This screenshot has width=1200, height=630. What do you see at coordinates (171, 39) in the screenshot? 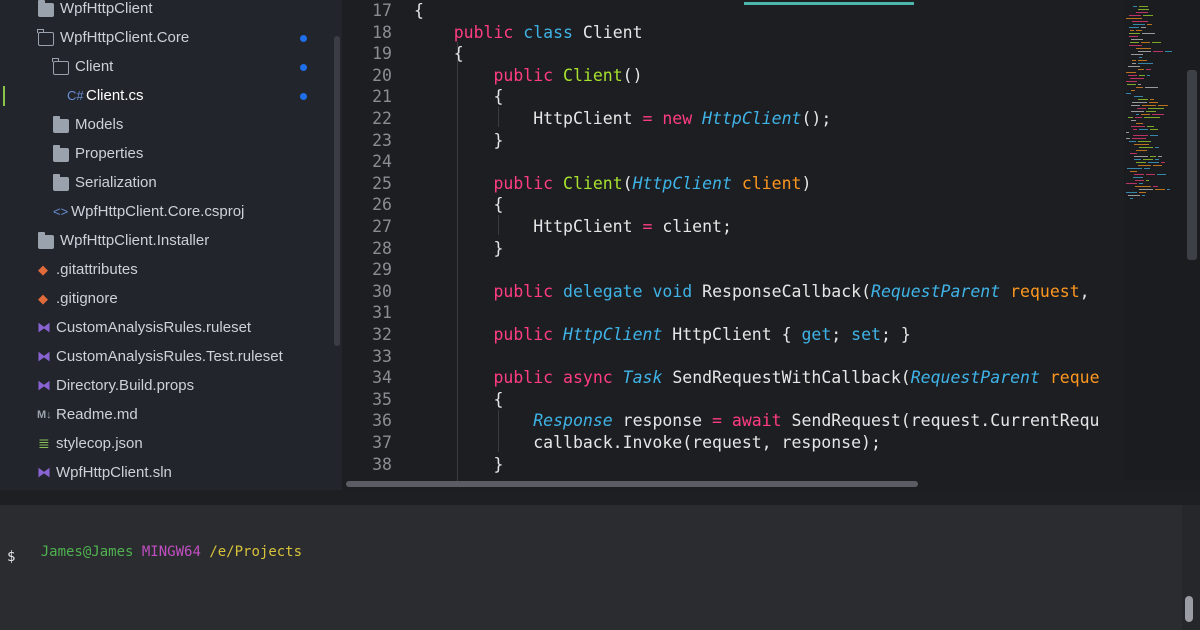
I see `tree-item-wpfhttpclient-core: WpfHttpClient.Core` at bounding box center [171, 39].